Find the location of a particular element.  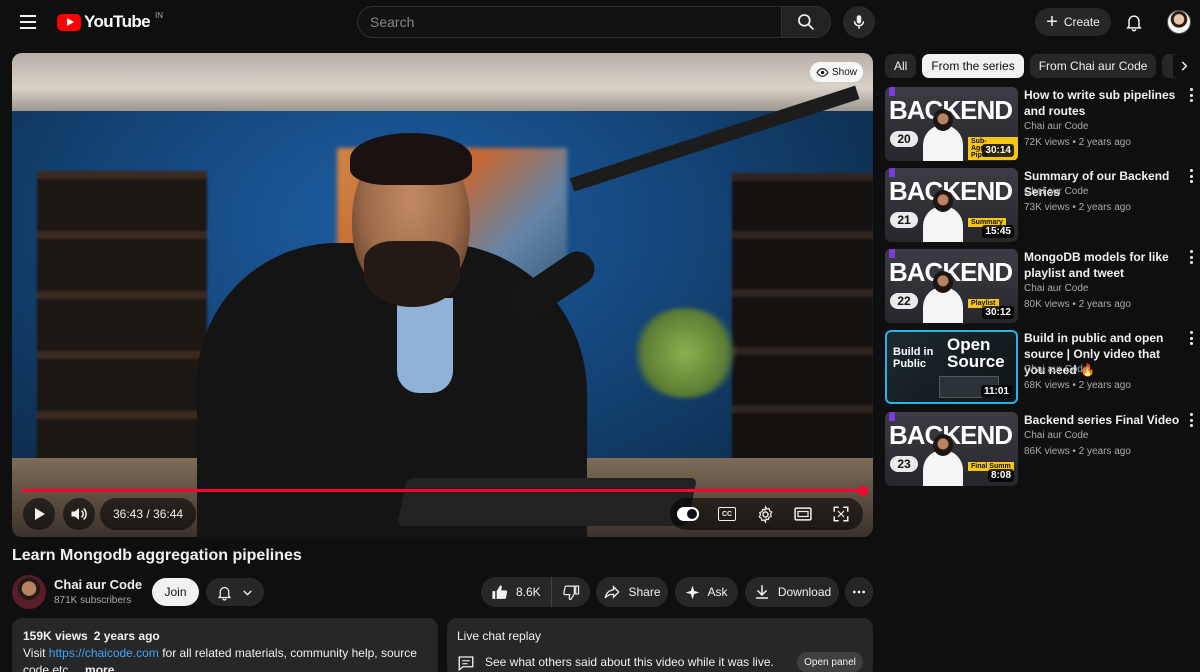

account-avatar is located at coordinates (1179, 22).